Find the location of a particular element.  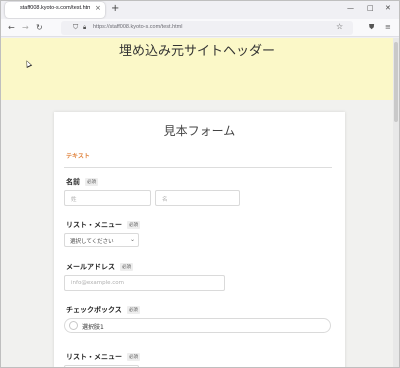

checkbox-label: チェックボックス 必須 is located at coordinates (103, 310).